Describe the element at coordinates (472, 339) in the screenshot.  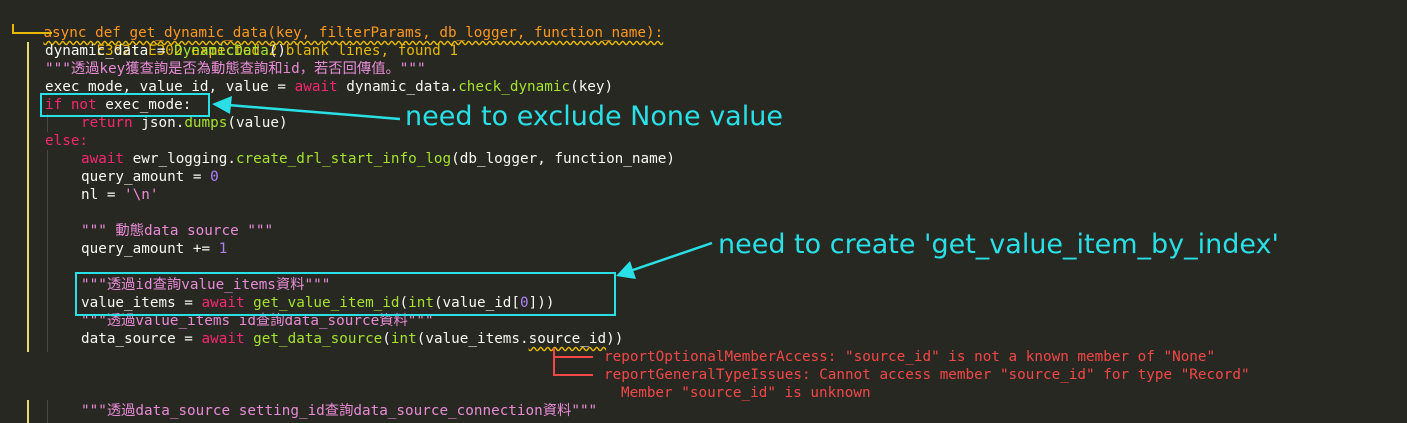
I see `arguments: (value_items.` at that location.